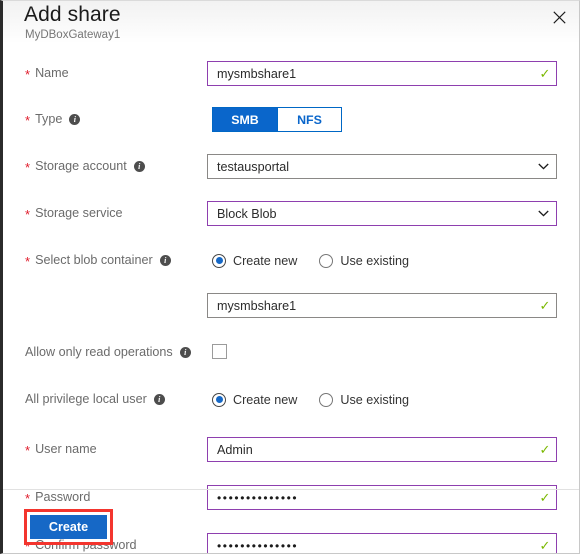 This screenshot has height=554, width=580. I want to click on field-row-user-name: * User name Admin ✓, so click(291, 455).